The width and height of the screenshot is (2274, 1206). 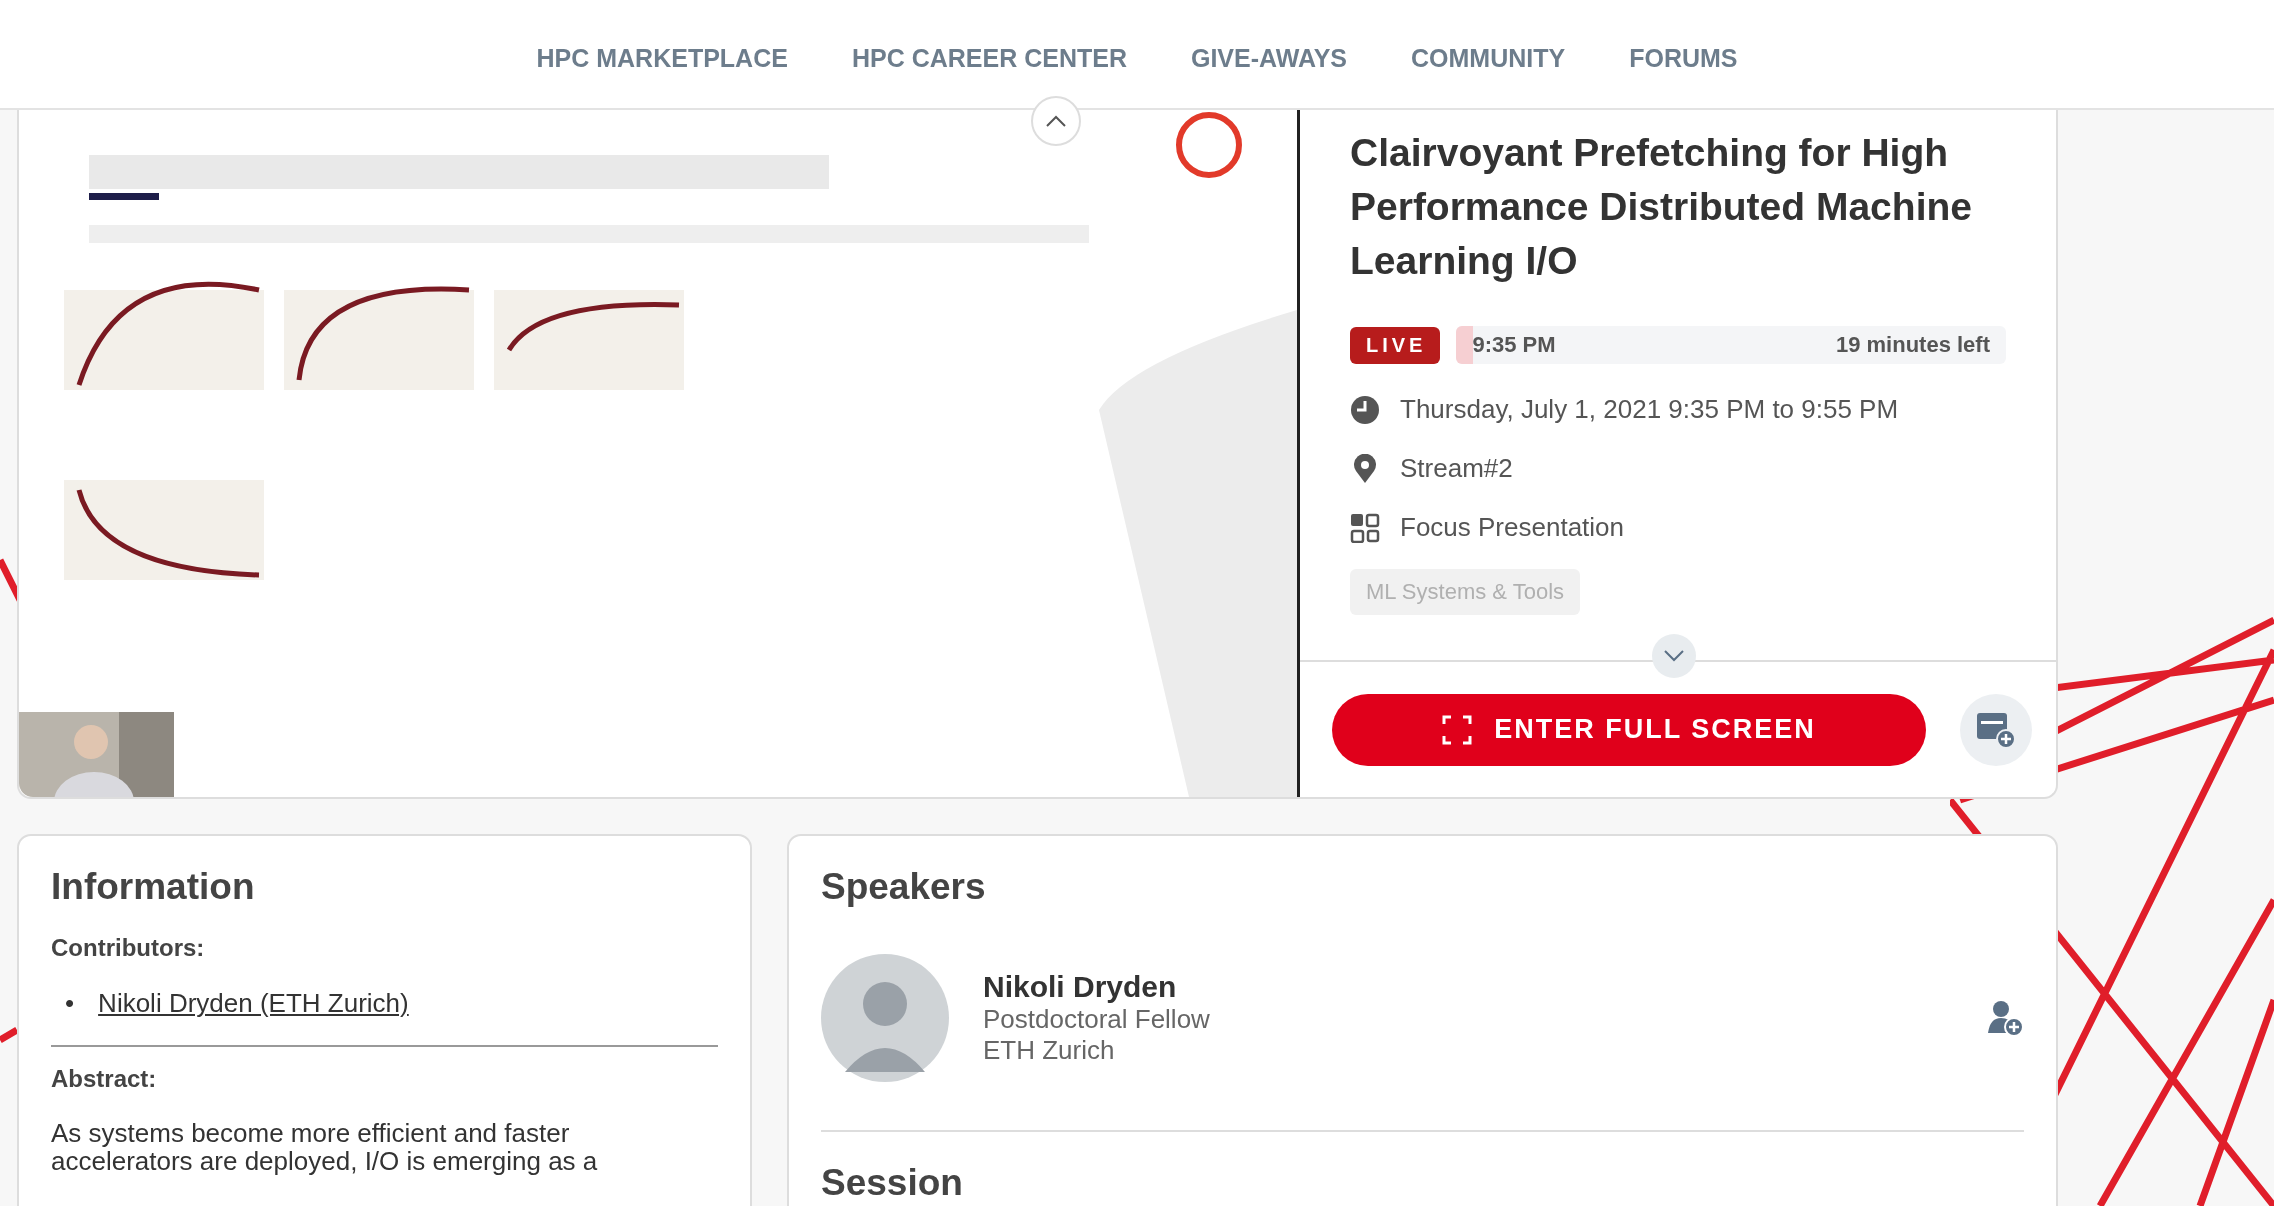 What do you see at coordinates (104, 1079) in the screenshot?
I see `abstract-label: Abstract:` at bounding box center [104, 1079].